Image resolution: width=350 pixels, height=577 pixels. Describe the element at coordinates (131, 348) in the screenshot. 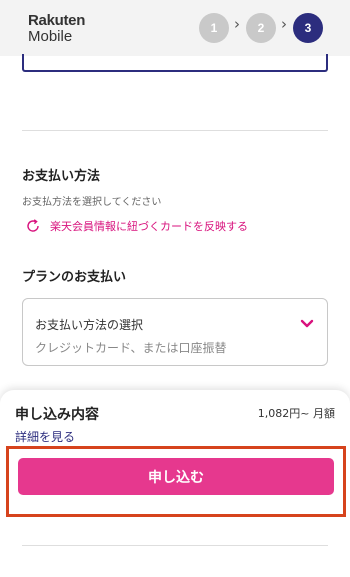

I see `select-placeholder: クレジットカード、または口座振替` at that location.